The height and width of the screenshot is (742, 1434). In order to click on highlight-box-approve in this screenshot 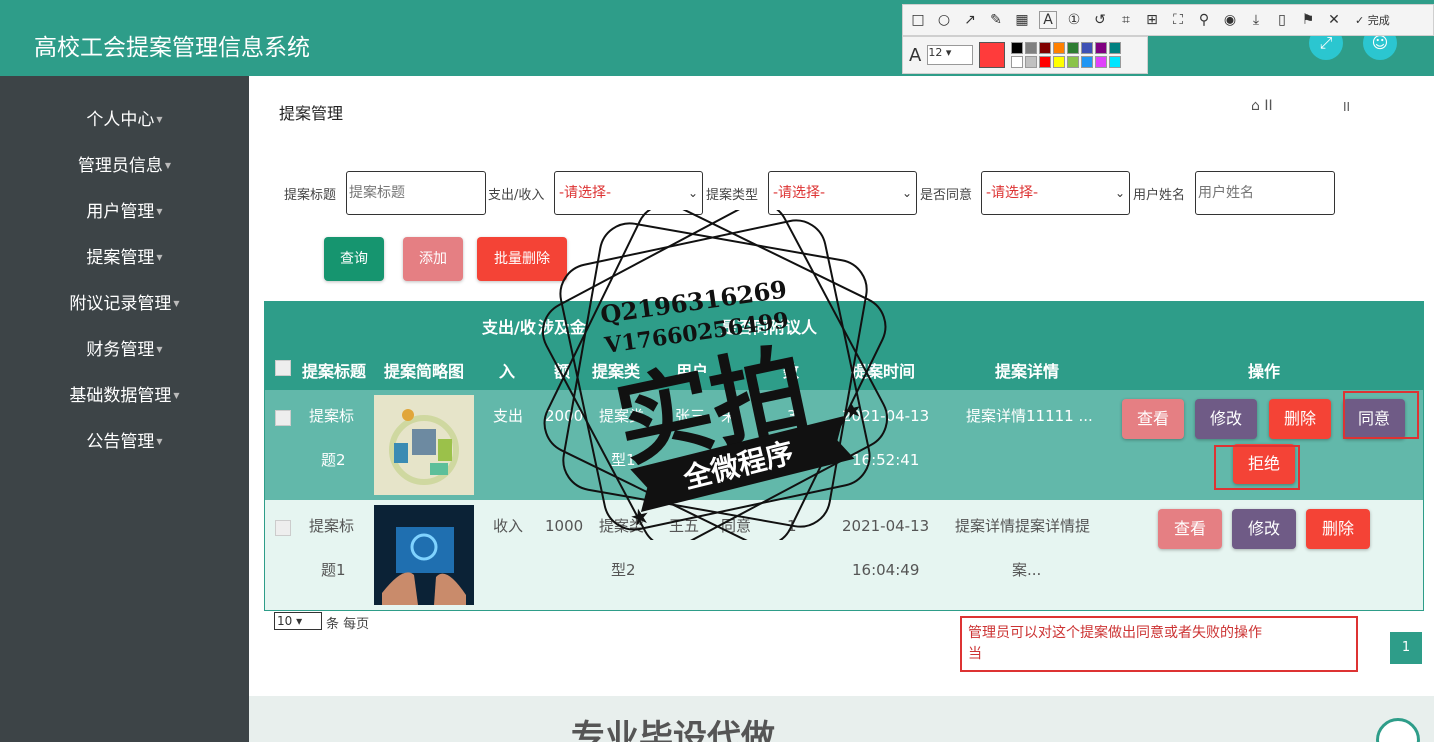, I will do `click(1381, 415)`.